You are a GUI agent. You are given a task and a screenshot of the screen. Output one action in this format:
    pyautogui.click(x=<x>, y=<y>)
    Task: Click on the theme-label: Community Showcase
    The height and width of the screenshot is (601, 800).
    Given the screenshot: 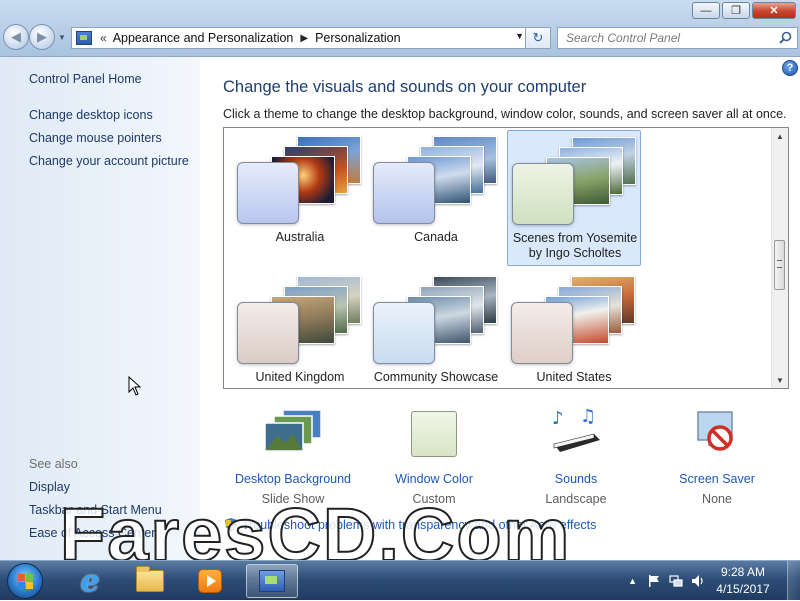 What is the action you would take?
    pyautogui.click(x=436, y=377)
    